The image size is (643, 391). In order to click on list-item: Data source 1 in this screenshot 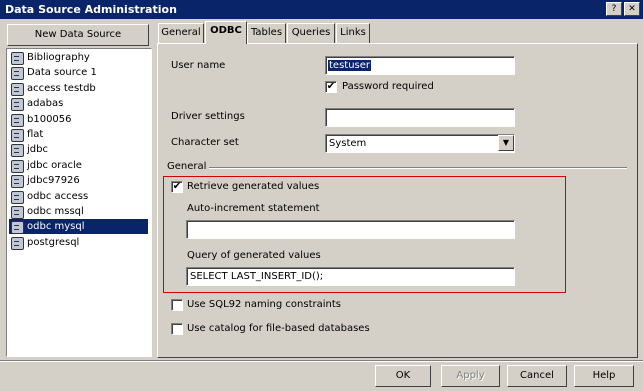, I will do `click(78, 73)`.